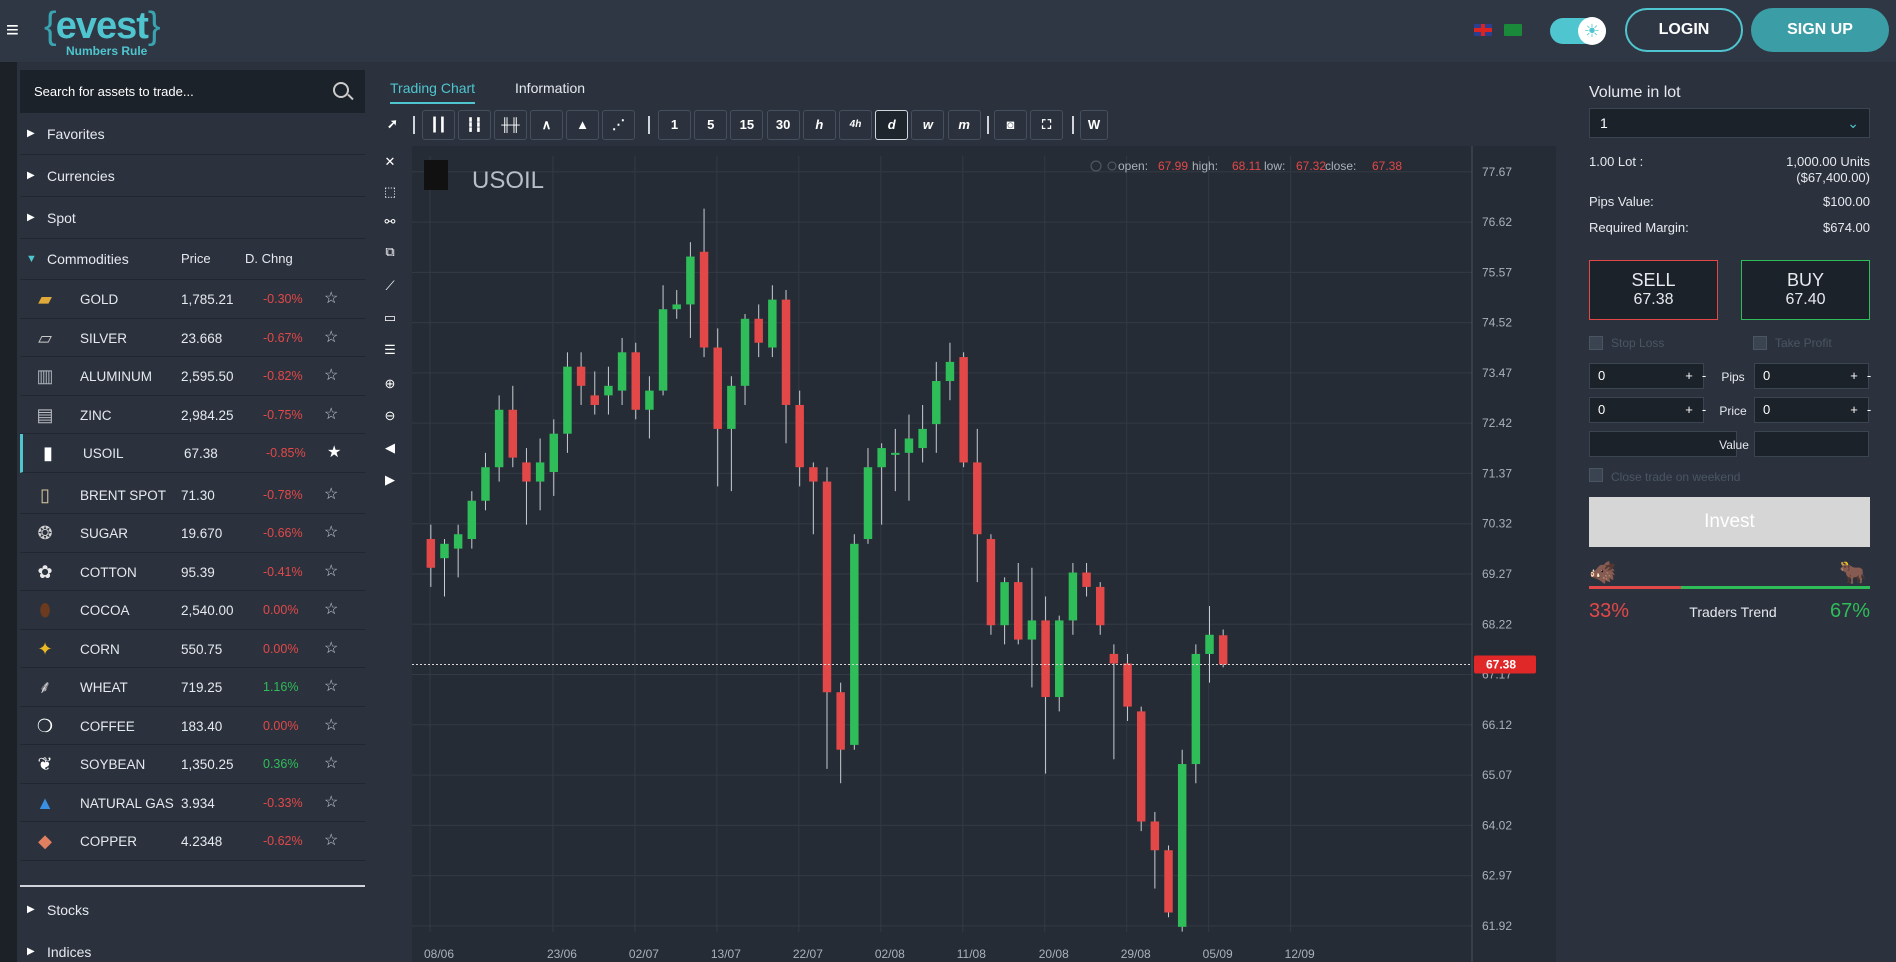  I want to click on camera-icon: ◙, so click(1010, 125).